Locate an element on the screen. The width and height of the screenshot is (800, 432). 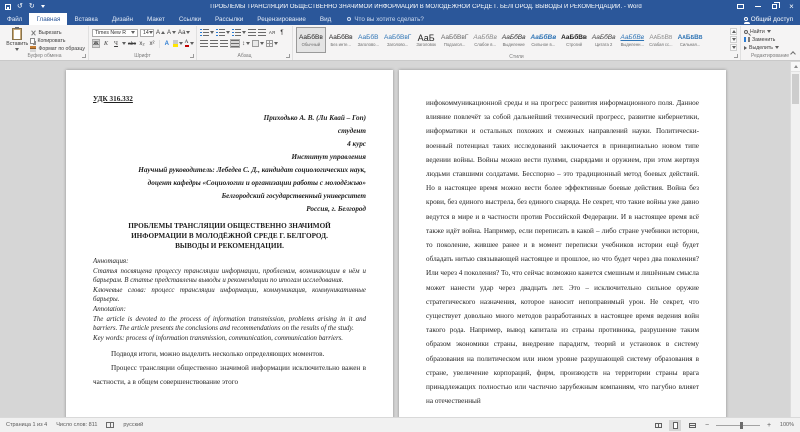
style-chip: АаБбВв Цитата 2 is located at coordinates (604, 40).